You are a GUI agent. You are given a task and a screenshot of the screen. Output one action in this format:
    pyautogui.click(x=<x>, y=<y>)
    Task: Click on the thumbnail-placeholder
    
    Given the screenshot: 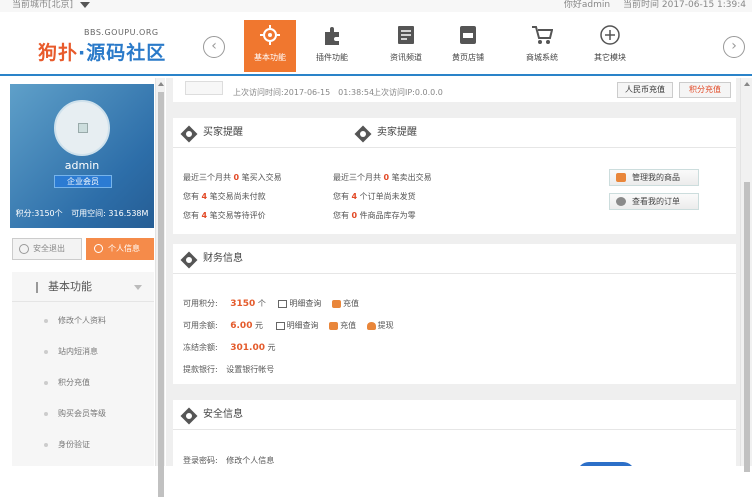 What is the action you would take?
    pyautogui.click(x=204, y=88)
    